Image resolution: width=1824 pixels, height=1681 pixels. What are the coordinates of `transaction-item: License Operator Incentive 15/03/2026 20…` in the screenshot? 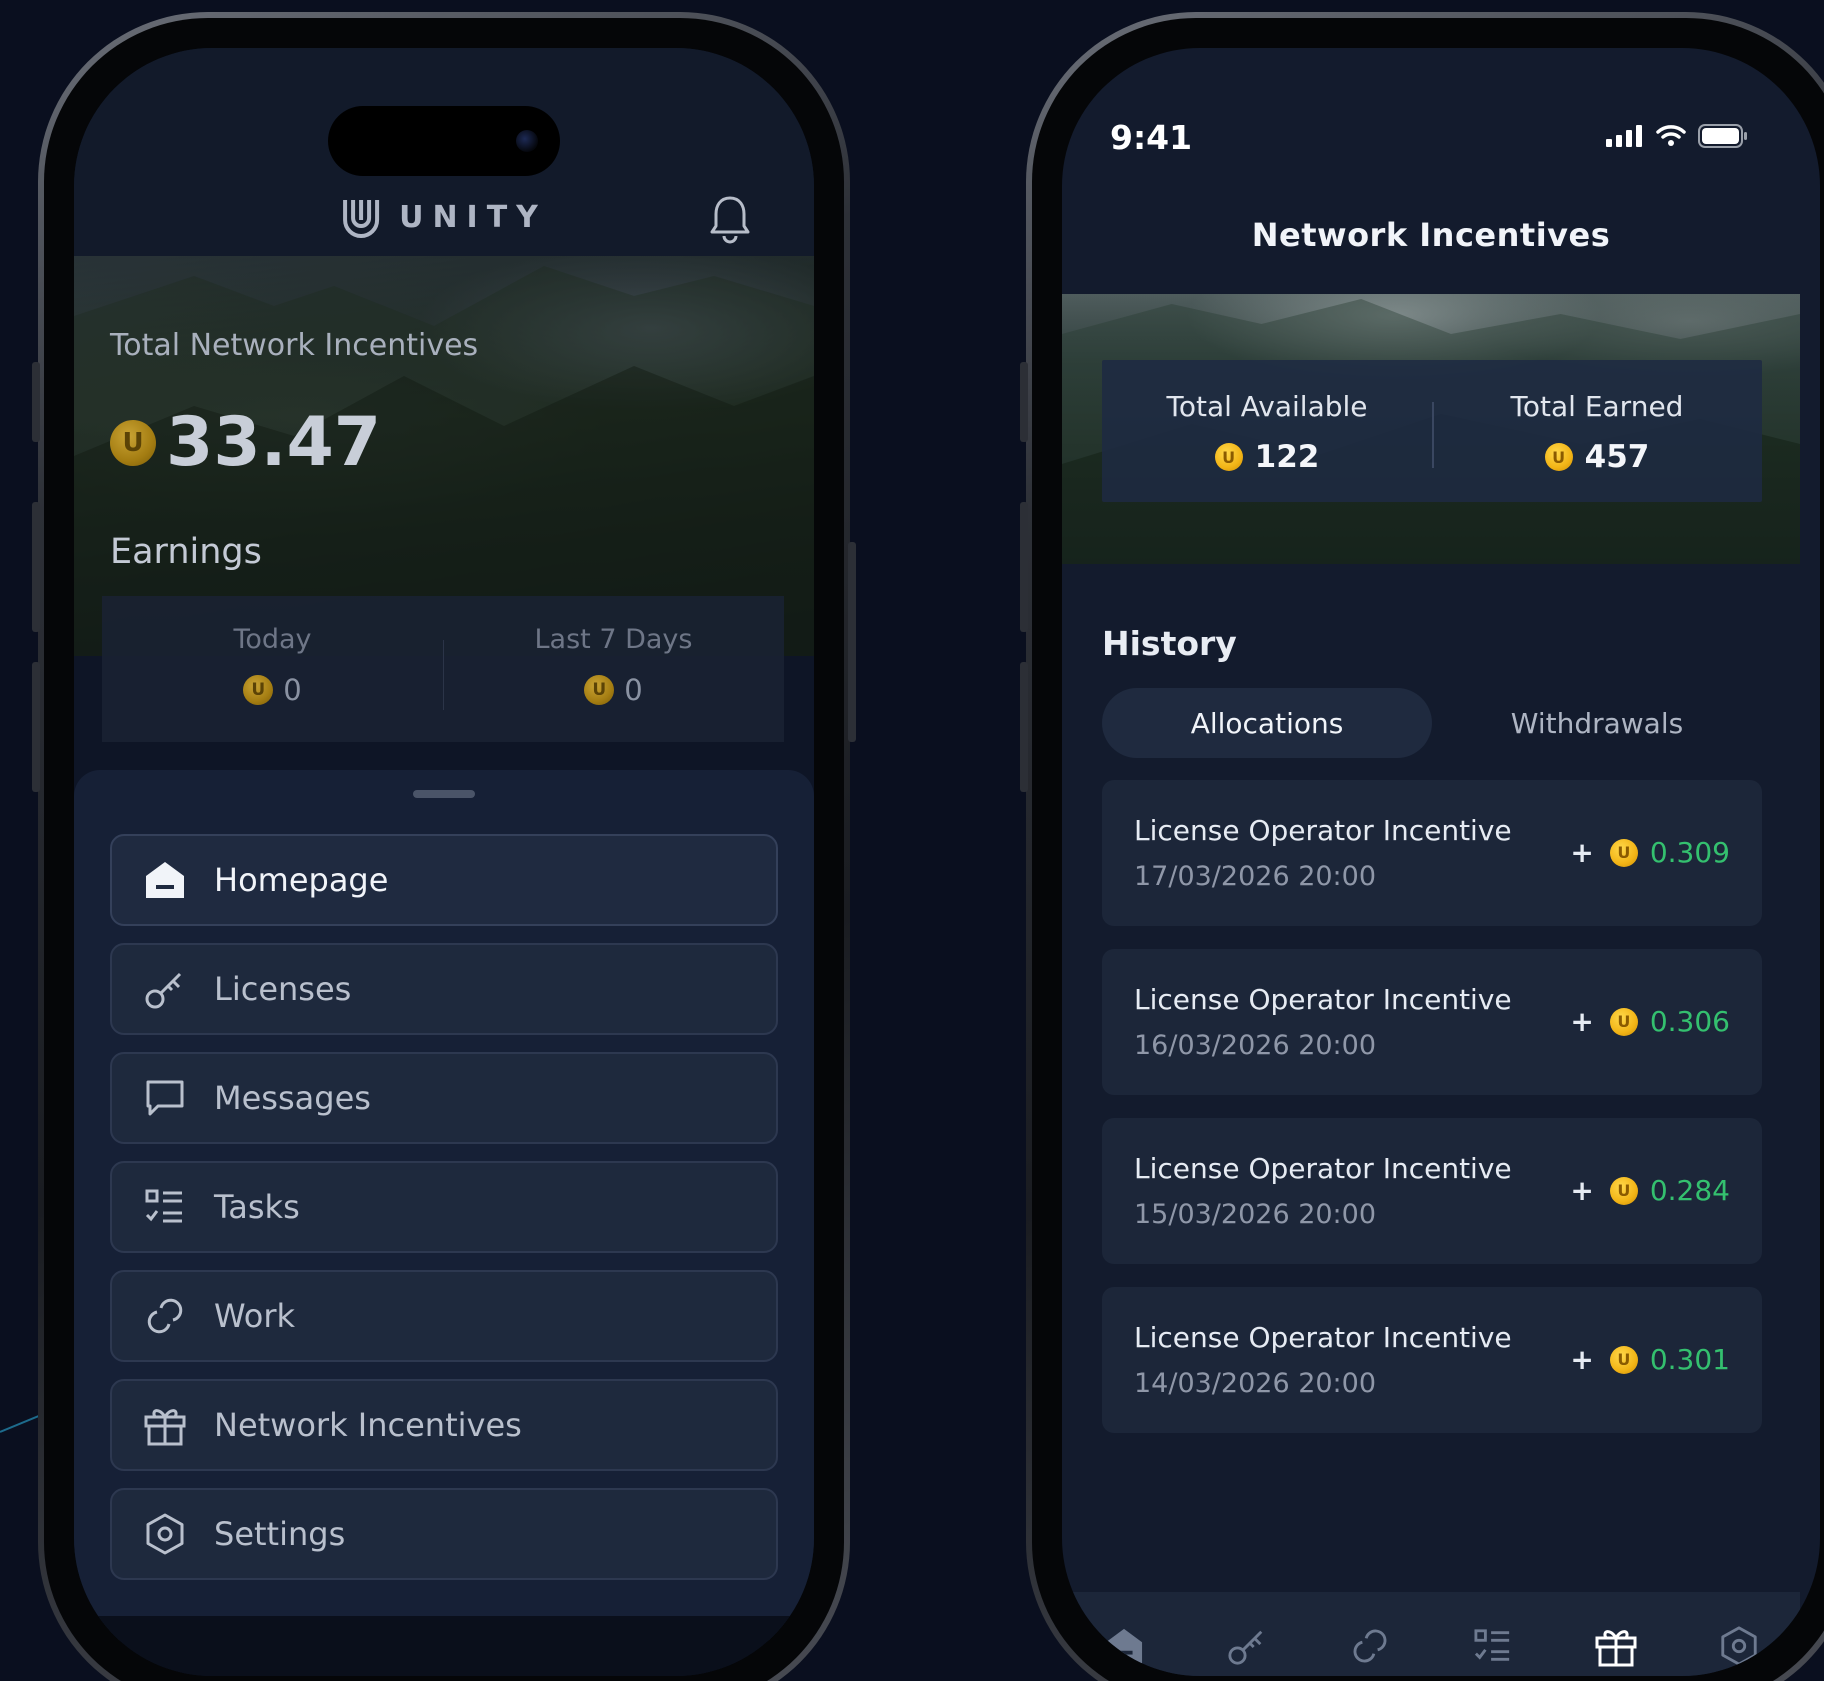 It's located at (1432, 1191).